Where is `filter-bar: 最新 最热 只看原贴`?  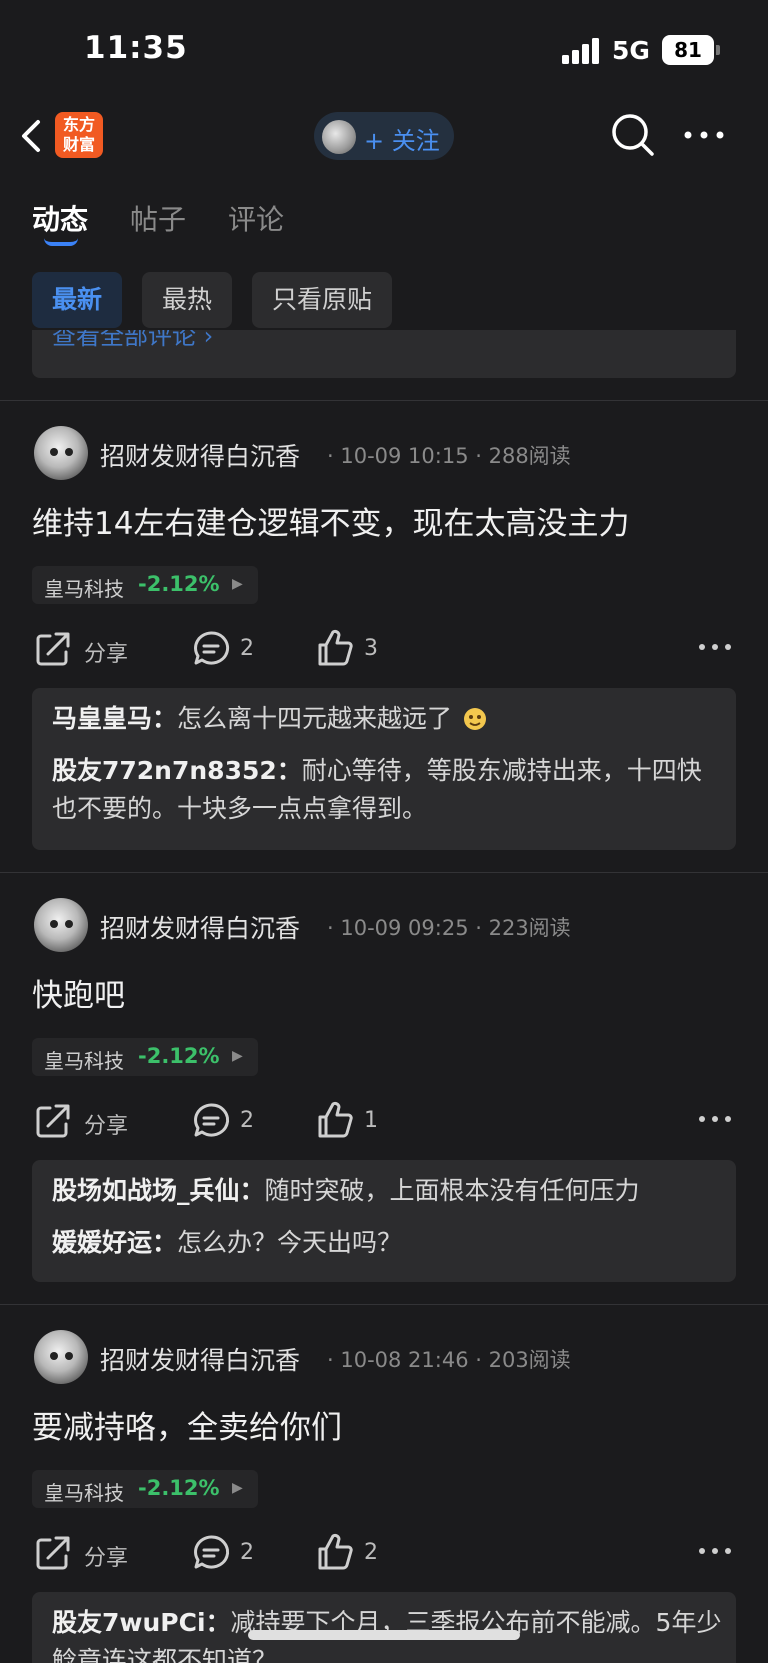
filter-bar: 最新 最热 只看原贴 is located at coordinates (384, 300).